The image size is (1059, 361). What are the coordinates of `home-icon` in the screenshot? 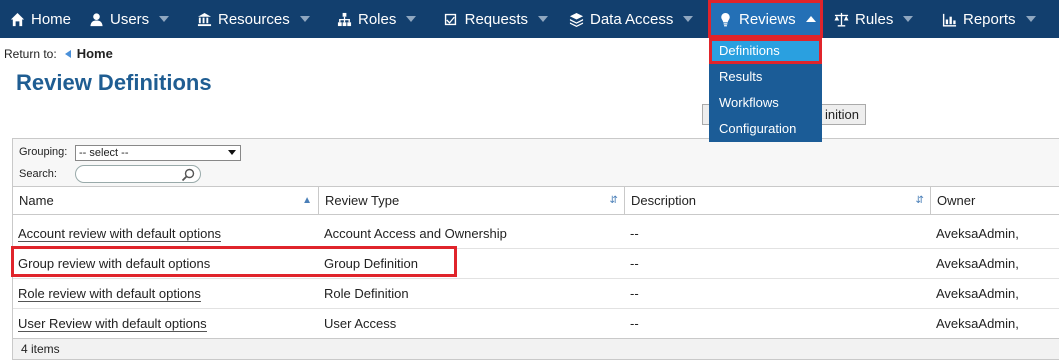 It's located at (17, 19).